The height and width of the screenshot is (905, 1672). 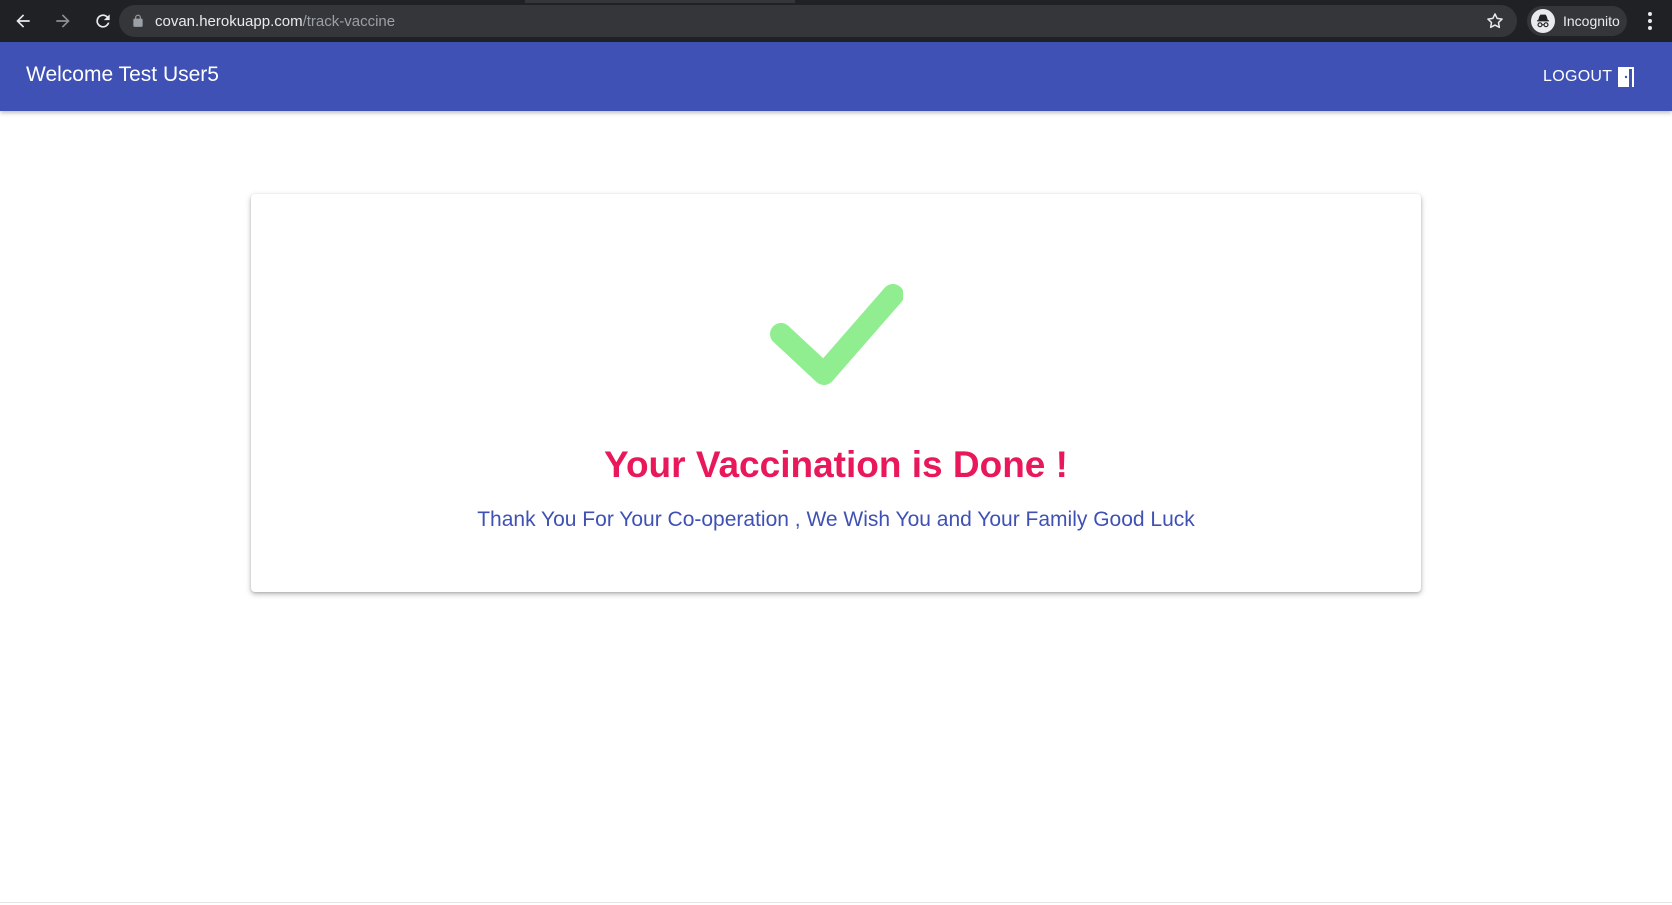 I want to click on tab-strip-indicator, so click(x=660, y=1).